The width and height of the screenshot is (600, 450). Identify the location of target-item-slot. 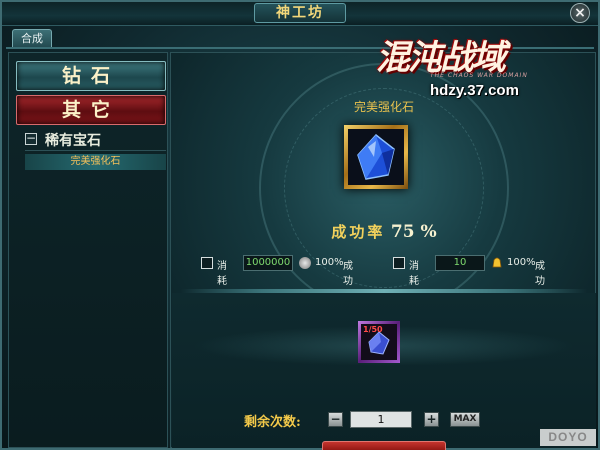
(376, 157).